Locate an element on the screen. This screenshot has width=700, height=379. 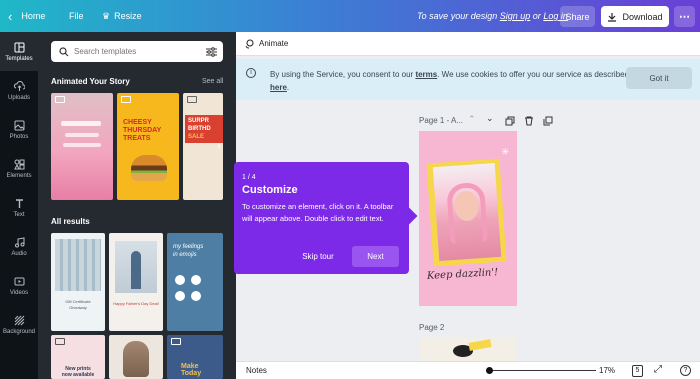
photo-icon is located at coordinates (19, 125).